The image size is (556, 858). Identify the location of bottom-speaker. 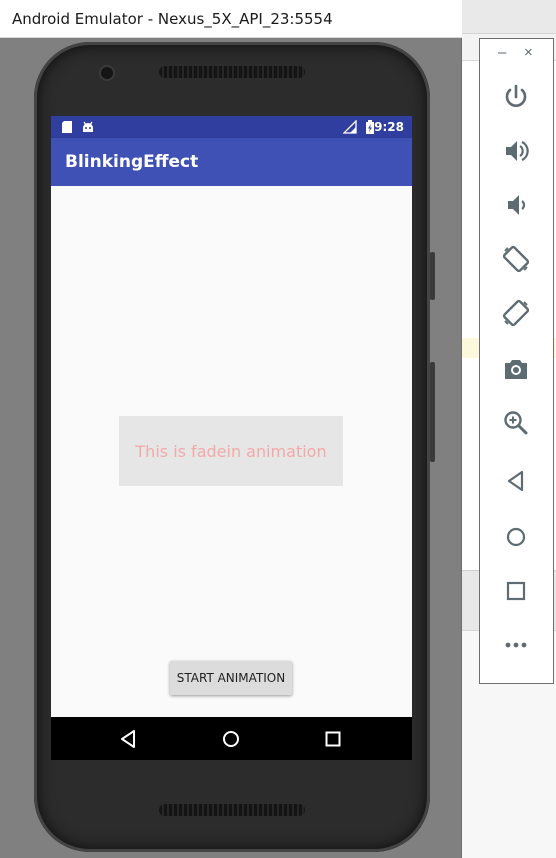
(232, 810).